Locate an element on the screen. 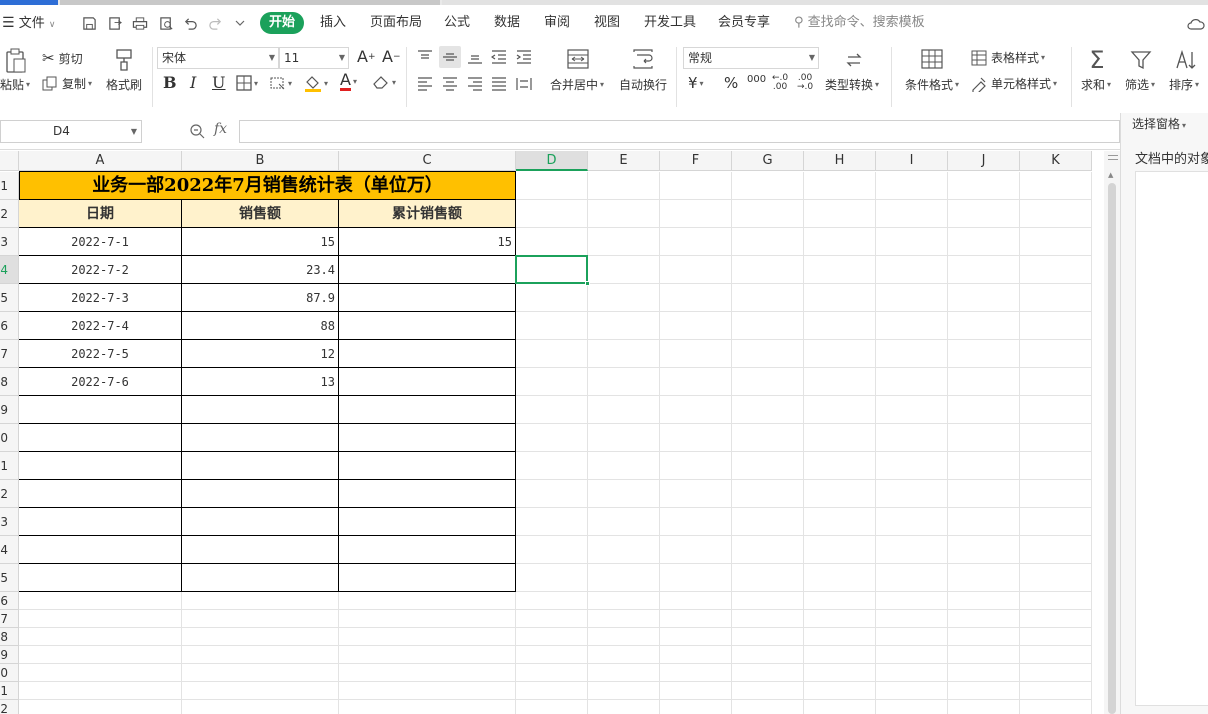 The image size is (1208, 714). cell-c6 is located at coordinates (427, 326).